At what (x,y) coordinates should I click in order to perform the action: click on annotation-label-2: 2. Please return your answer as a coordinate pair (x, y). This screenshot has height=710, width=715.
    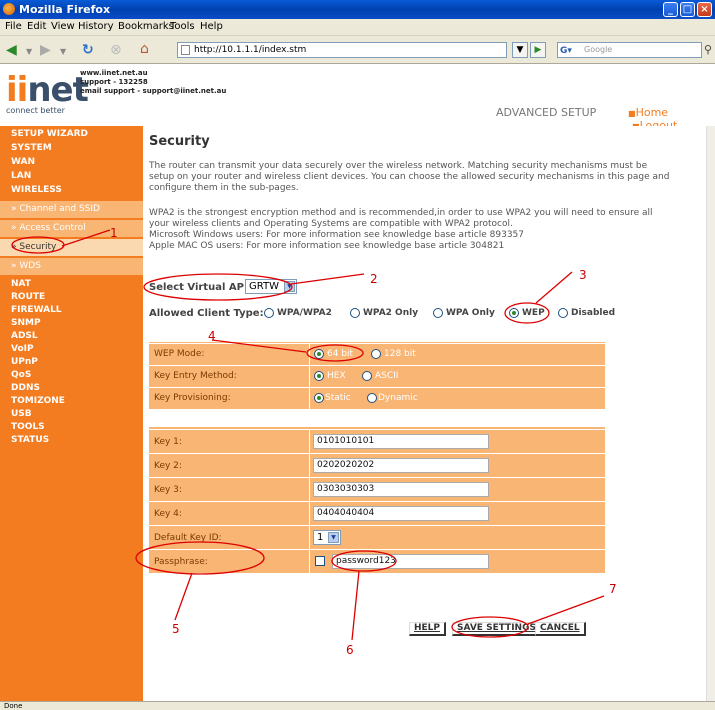
    Looking at the image, I should click on (374, 279).